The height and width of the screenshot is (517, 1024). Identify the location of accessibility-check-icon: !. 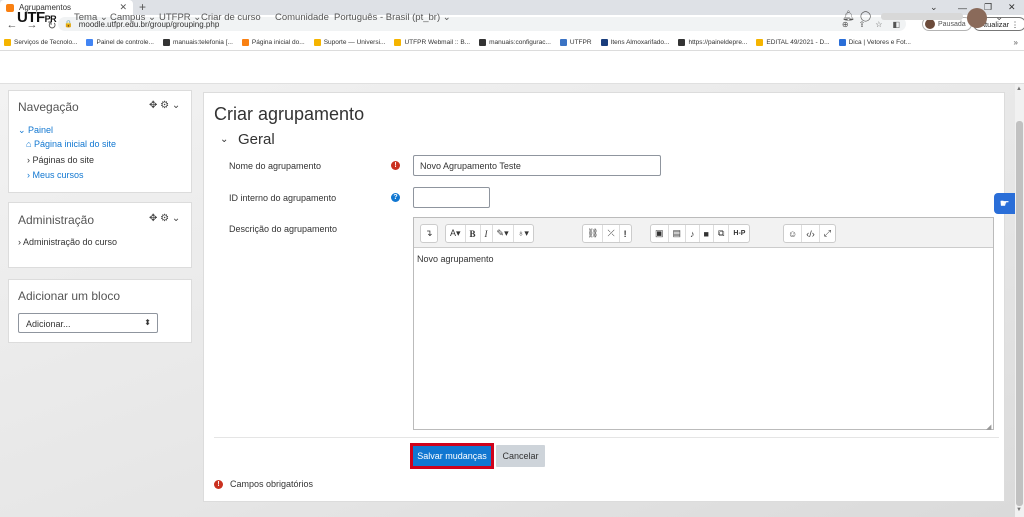
(625, 233).